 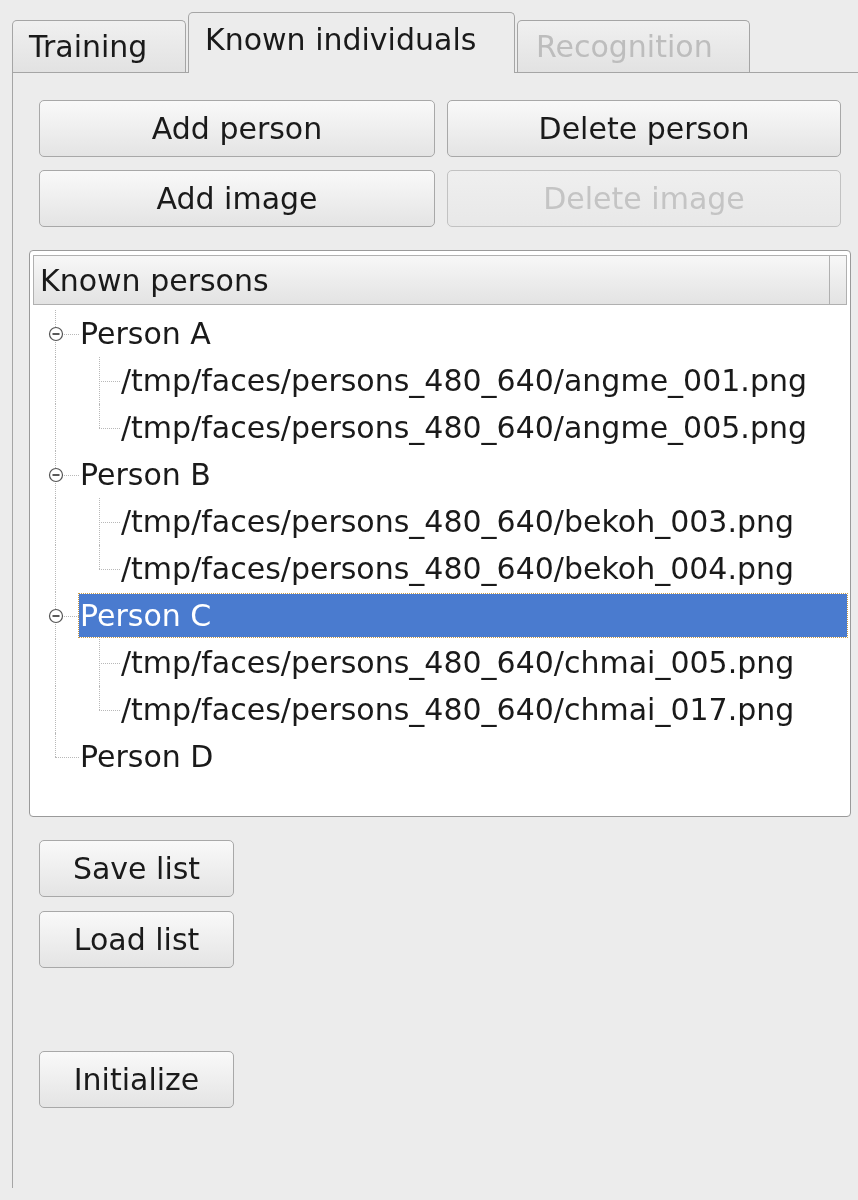 What do you see at coordinates (136, 868) in the screenshot?
I see `push-button: Save list` at bounding box center [136, 868].